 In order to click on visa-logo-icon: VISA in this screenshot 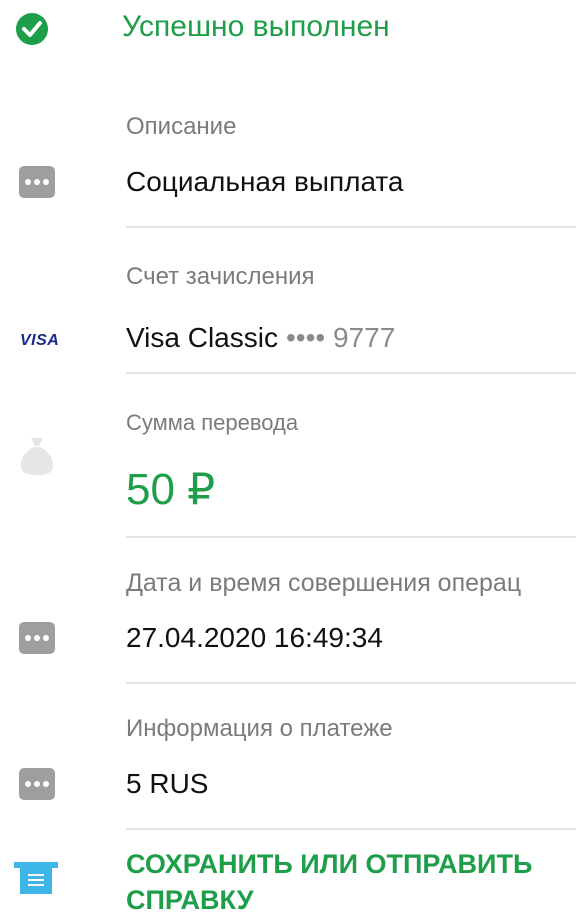, I will do `click(40, 340)`.